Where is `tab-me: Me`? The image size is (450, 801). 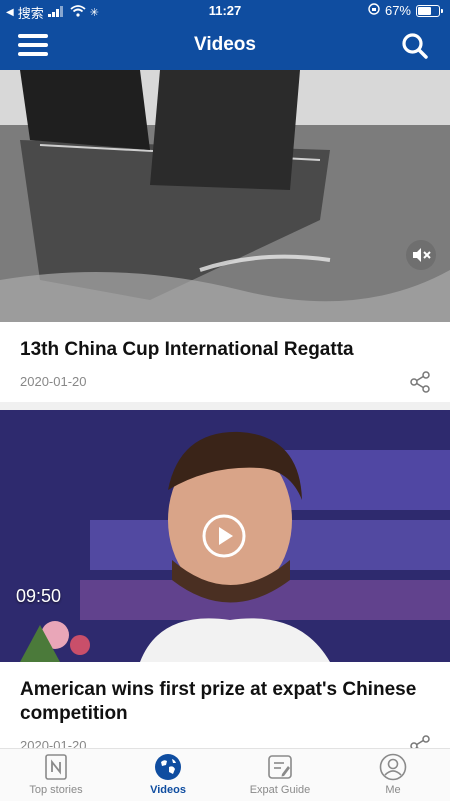
tab-me: Me is located at coordinates (393, 774).